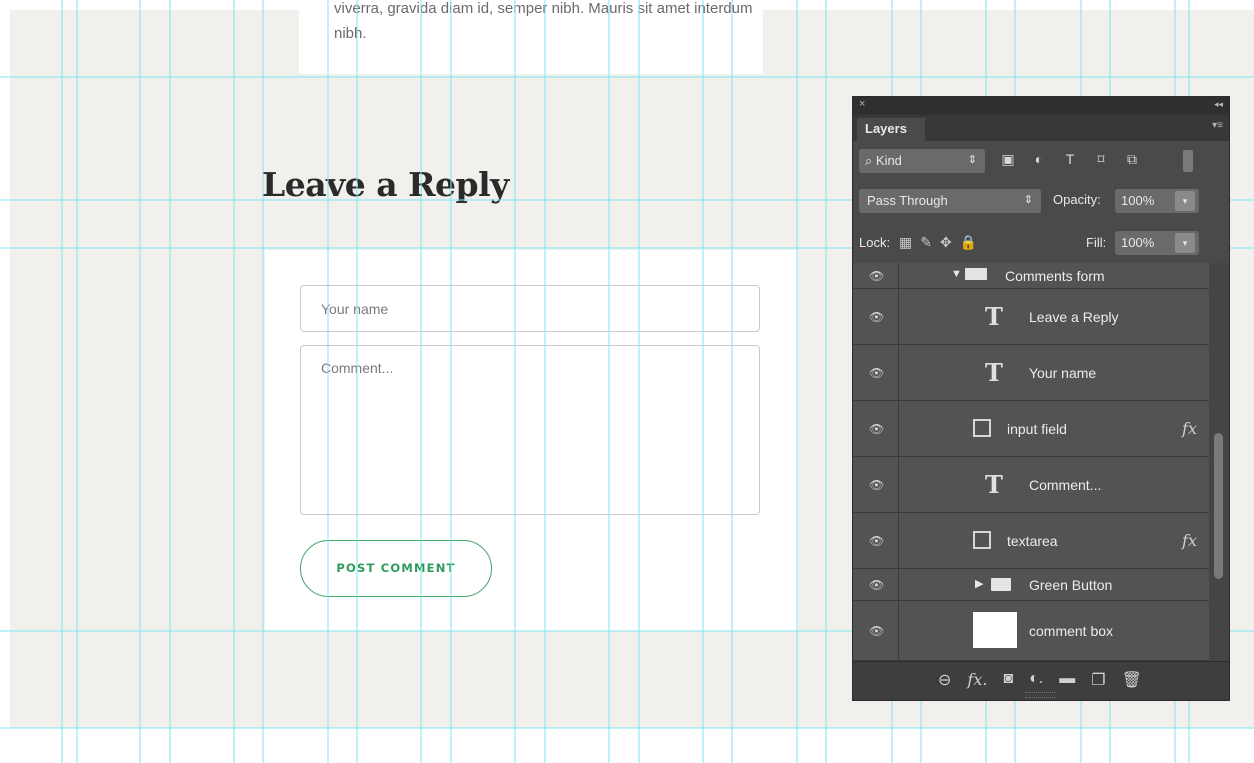 This screenshot has height=763, width=1254. I want to click on mask-icon: ◙, so click(1008, 680).